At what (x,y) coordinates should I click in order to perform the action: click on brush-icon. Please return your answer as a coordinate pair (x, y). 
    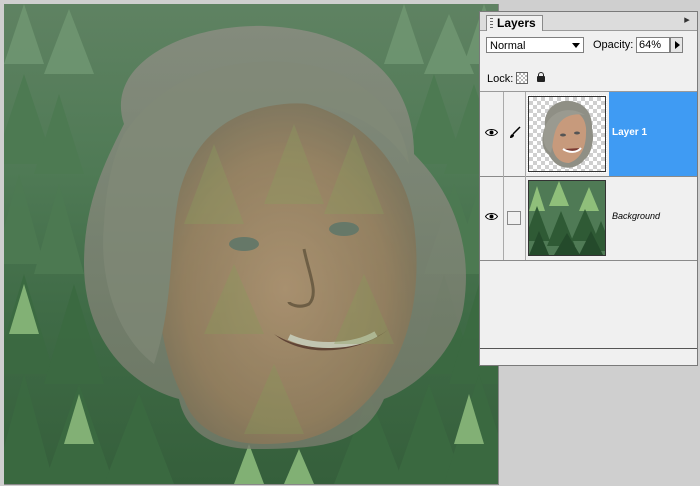
    Looking at the image, I should click on (515, 132).